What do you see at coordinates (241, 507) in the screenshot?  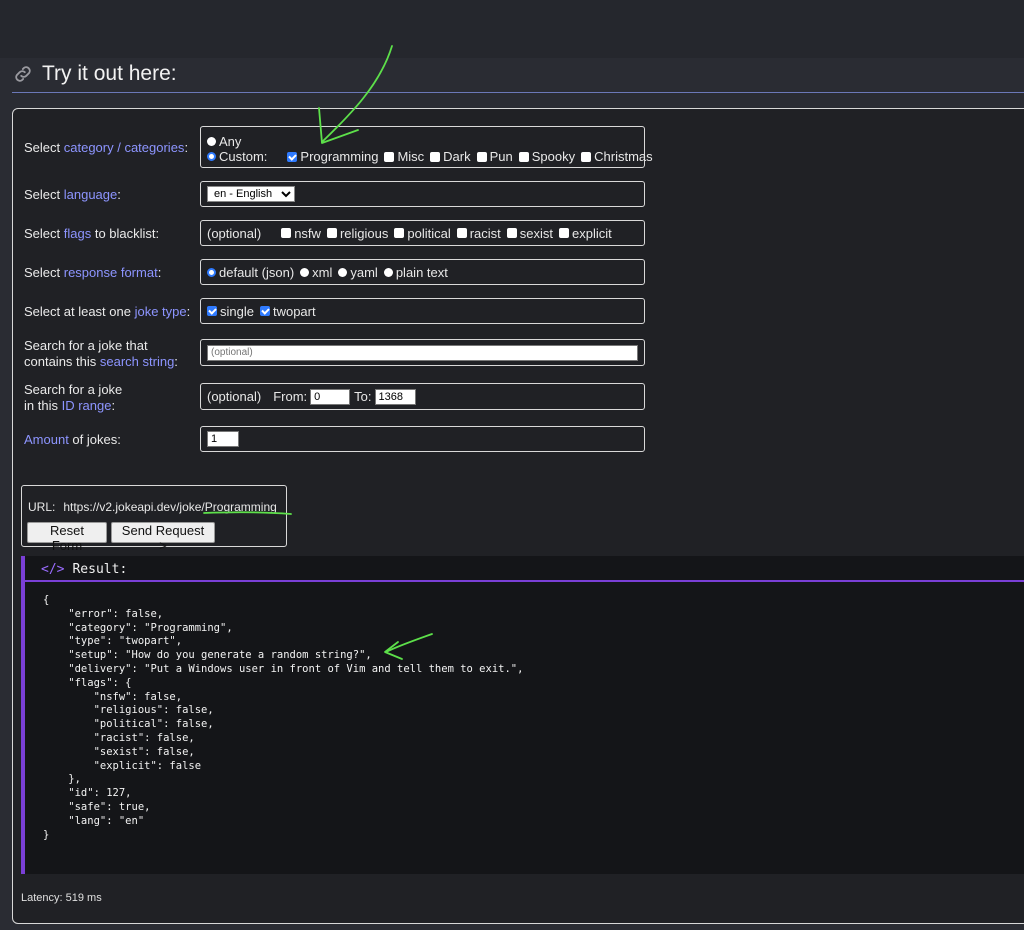 I see `url-path: Programming` at bounding box center [241, 507].